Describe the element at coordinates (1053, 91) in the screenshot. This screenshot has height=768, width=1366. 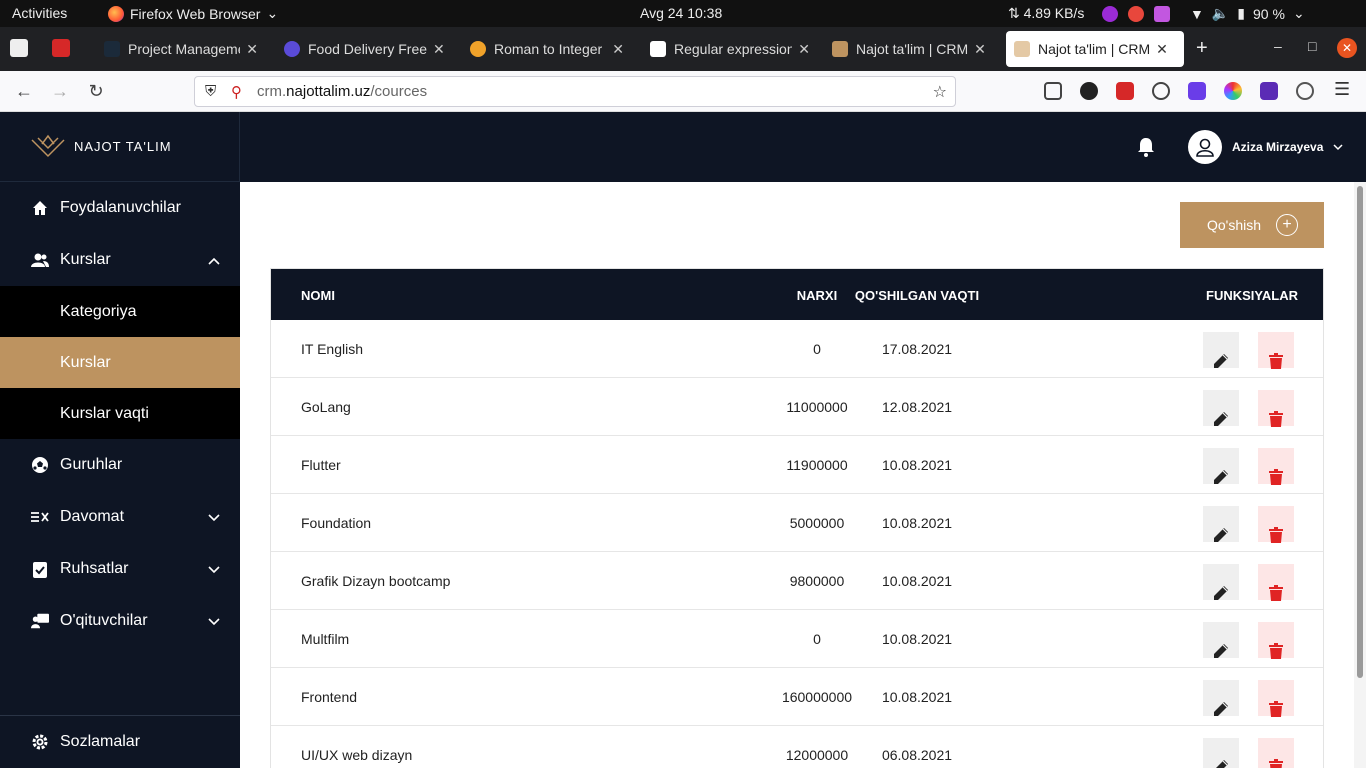
I see `pocket-icon` at that location.